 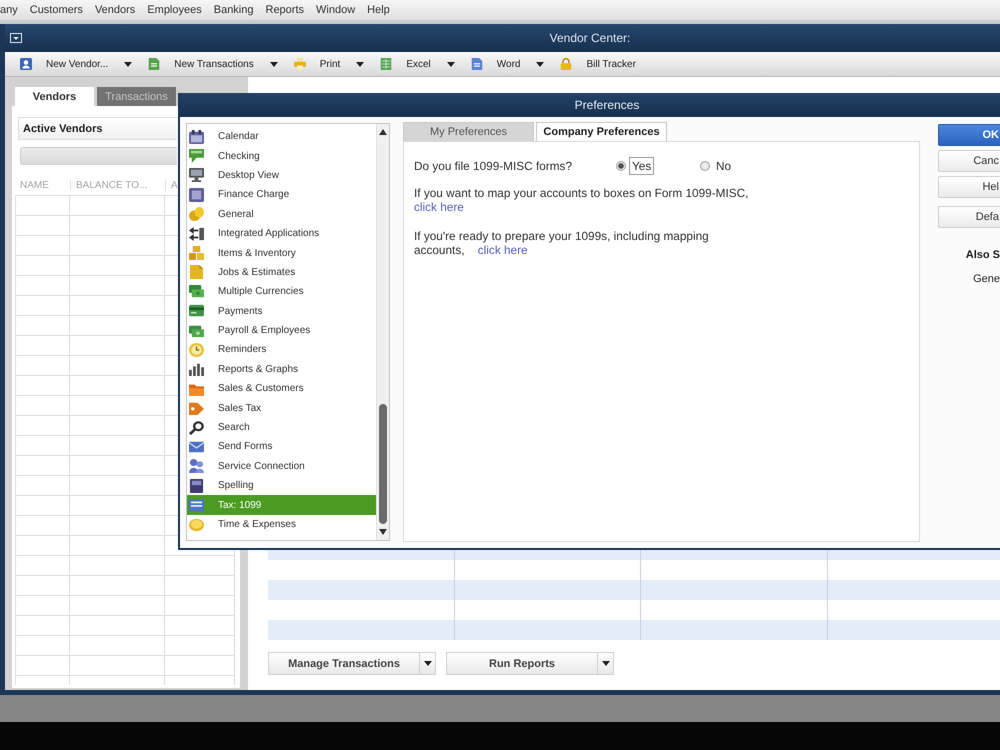 I want to click on category-item: Sales & Customers, so click(x=281, y=388).